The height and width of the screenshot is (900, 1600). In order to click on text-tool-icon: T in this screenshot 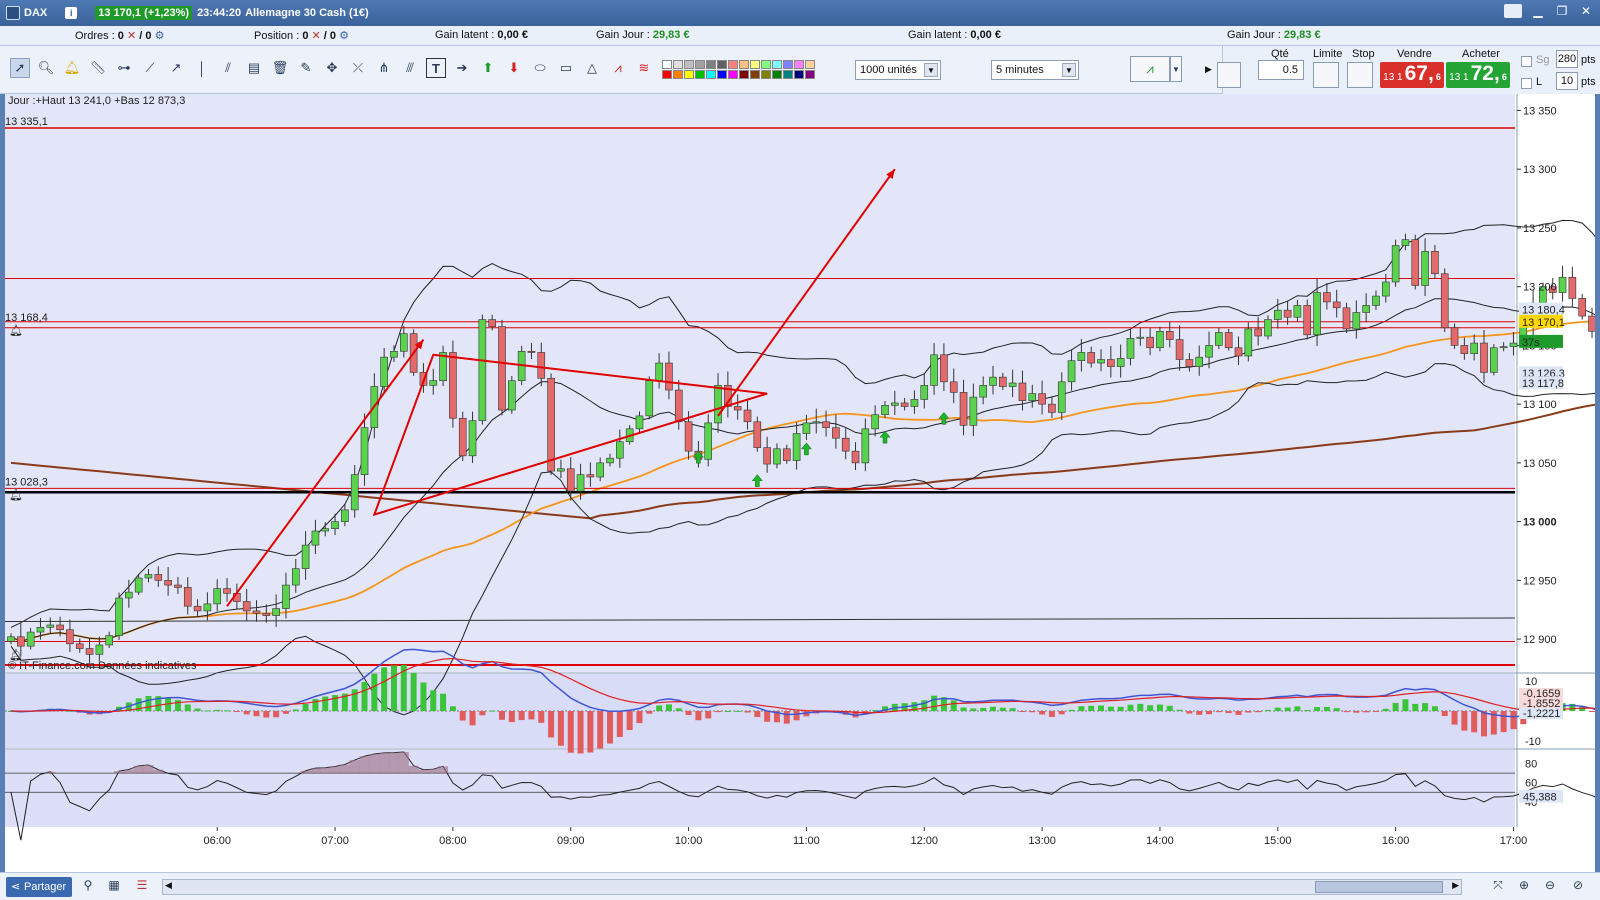, I will do `click(436, 68)`.